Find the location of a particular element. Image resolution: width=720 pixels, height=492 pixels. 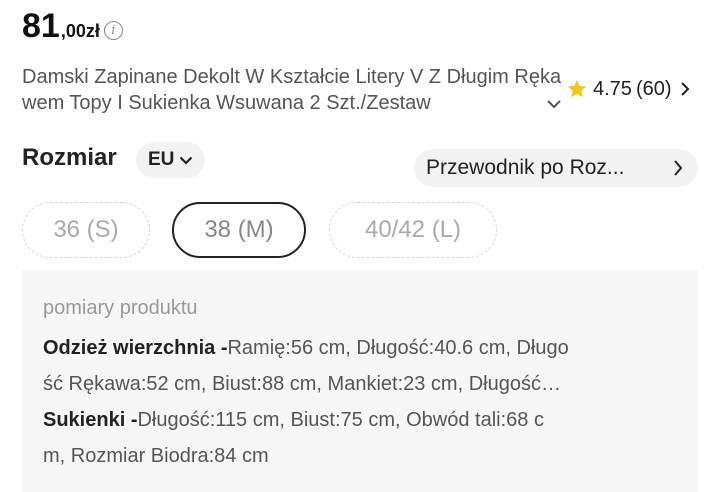

rating: 4.75 (60) is located at coordinates (628, 89).